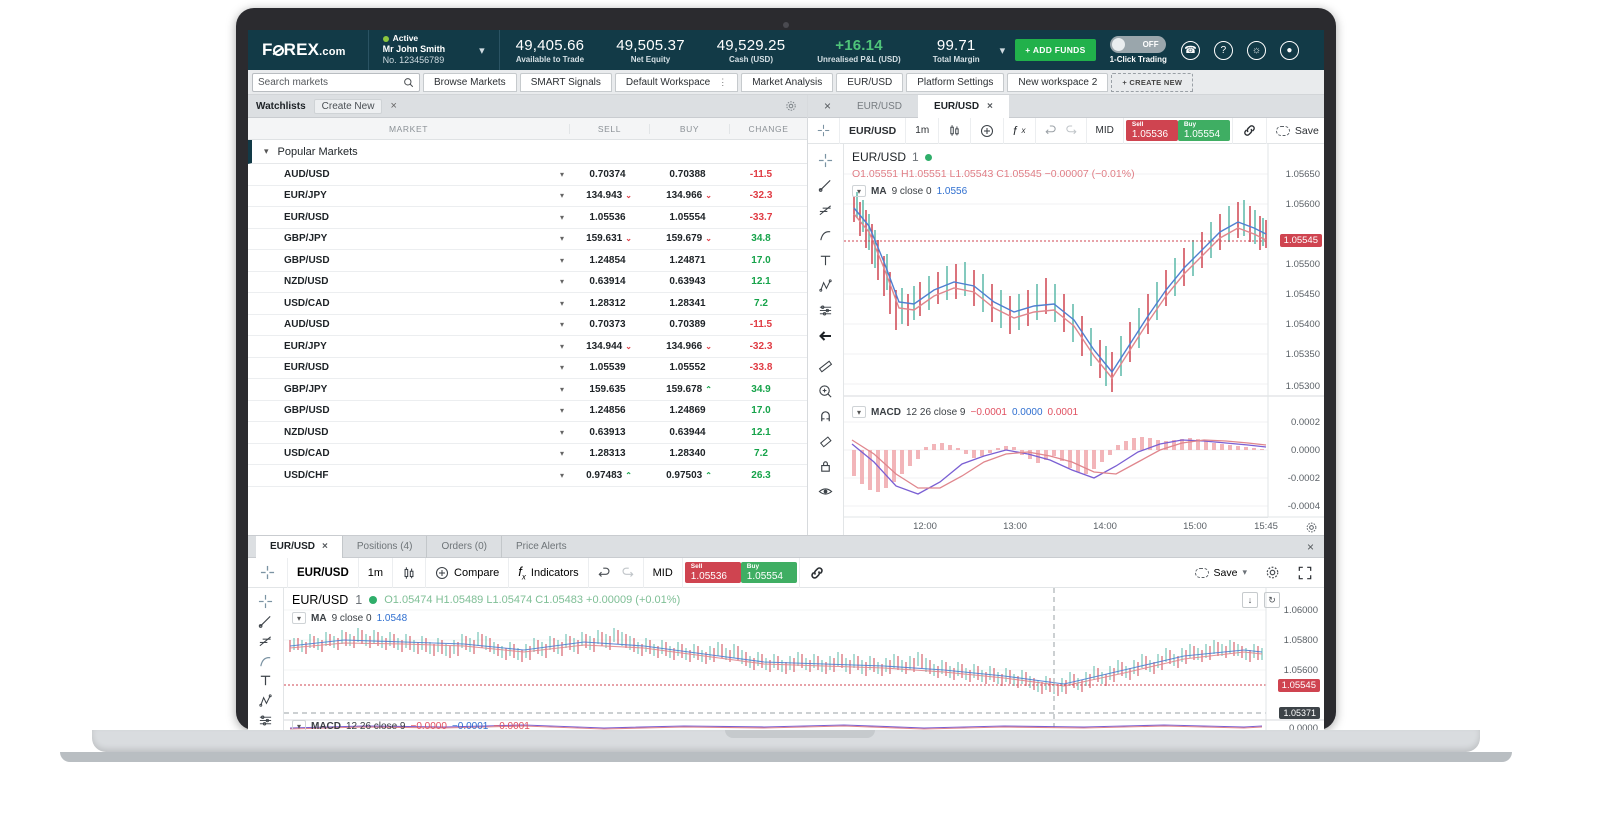 The image size is (1600, 822). What do you see at coordinates (1256, 50) in the screenshot?
I see `bell-icon: ☼` at bounding box center [1256, 50].